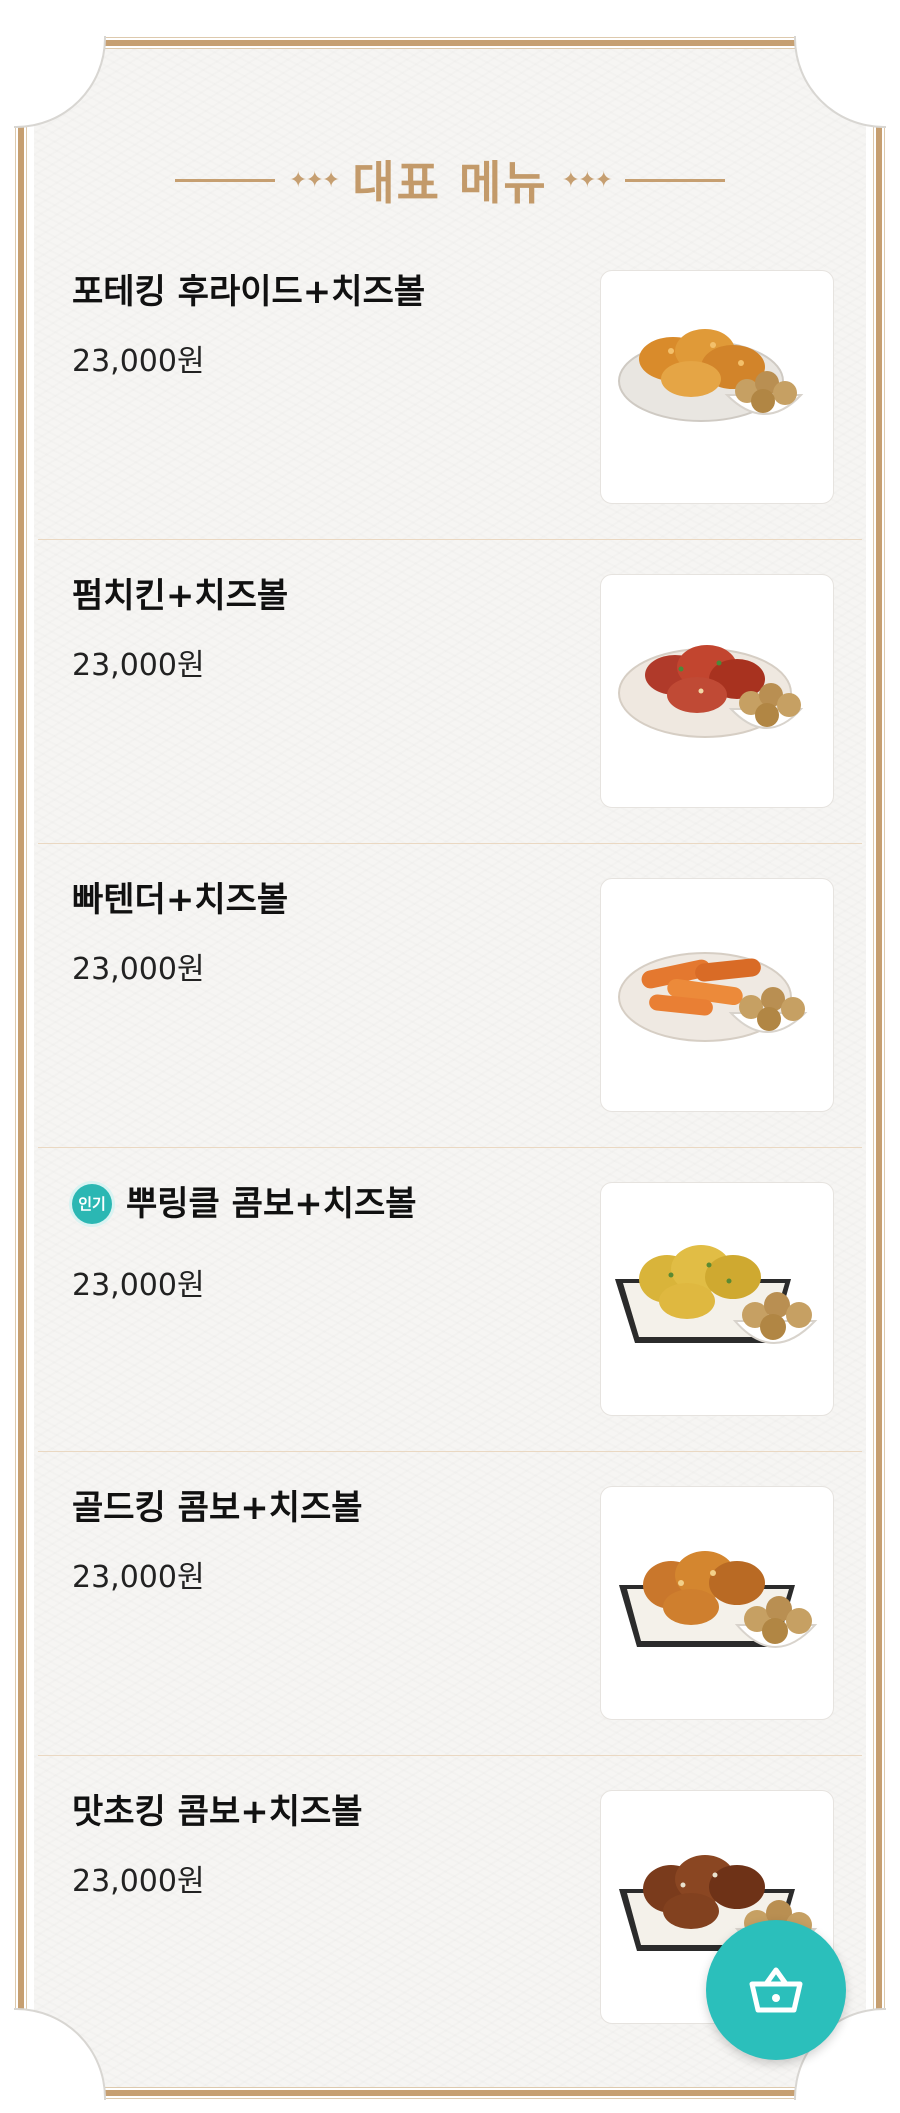 This screenshot has height=2113, width=900. Describe the element at coordinates (879, 1068) in the screenshot. I see `frame-border-right` at that location.